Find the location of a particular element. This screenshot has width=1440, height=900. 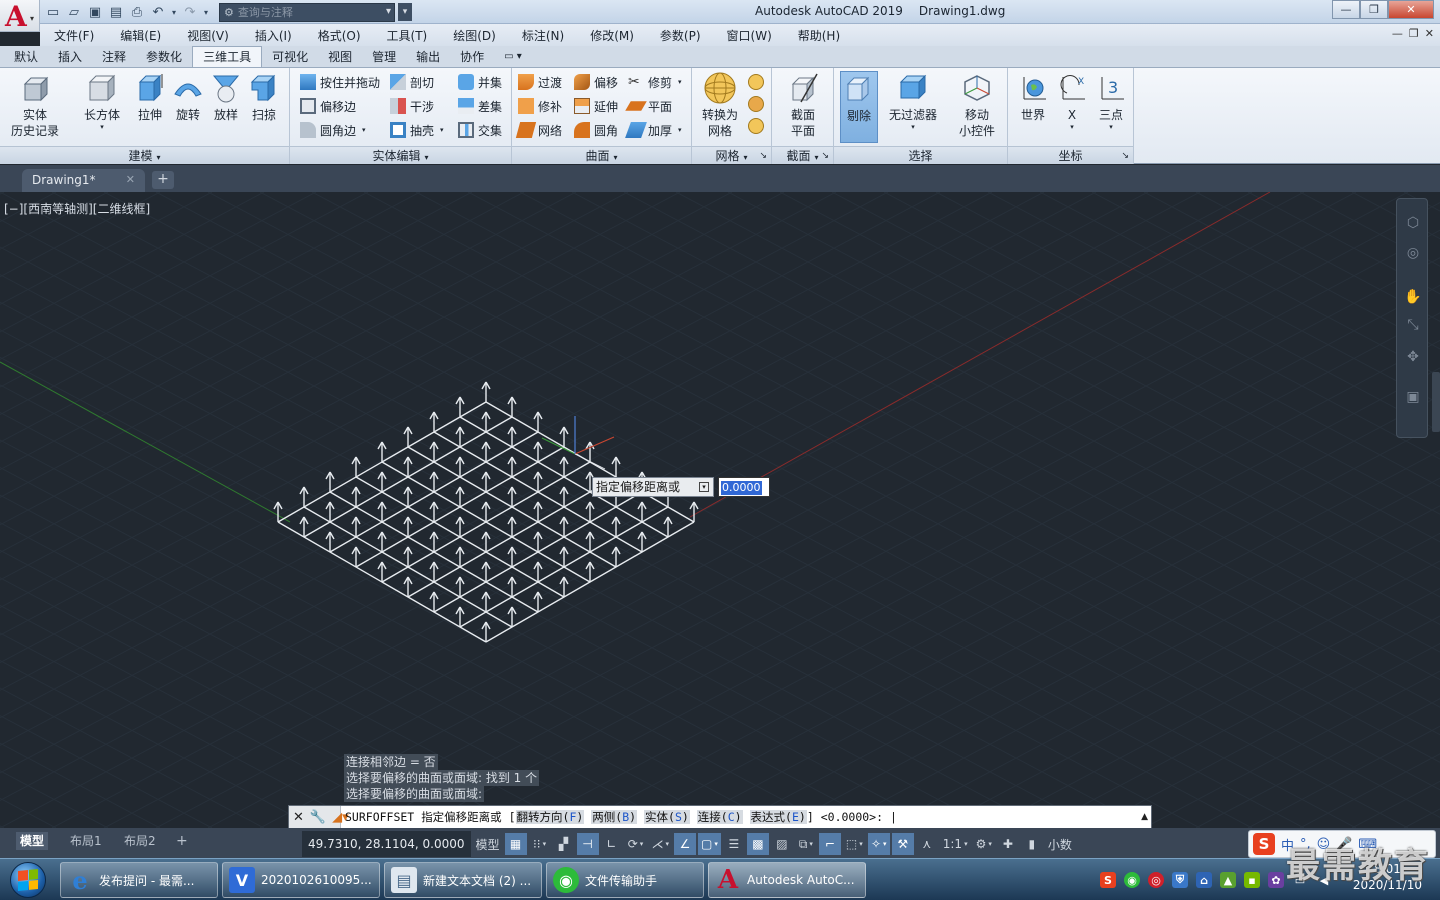

menu-tools: 工具(T) is located at coordinates (406, 35).